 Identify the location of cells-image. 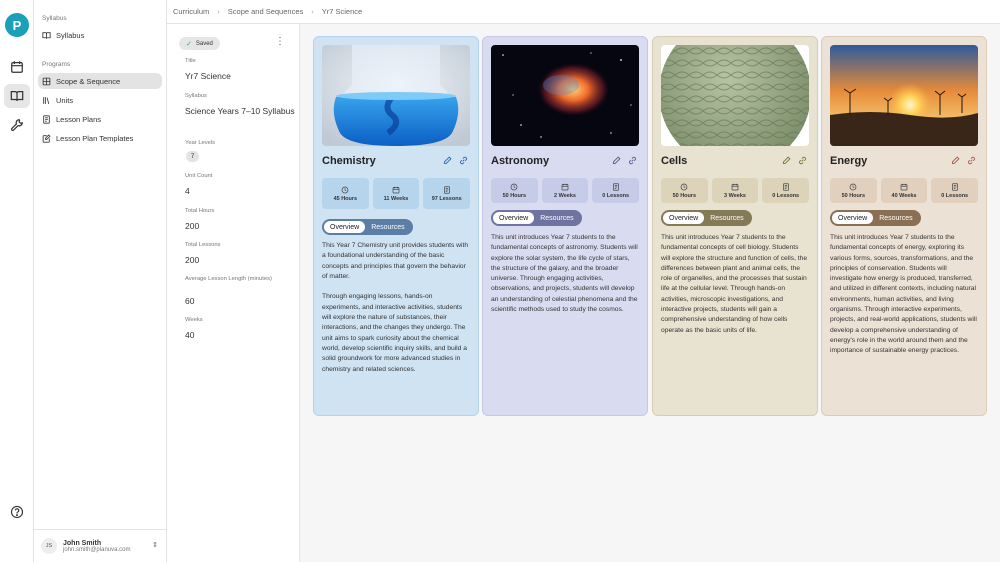
(735, 95).